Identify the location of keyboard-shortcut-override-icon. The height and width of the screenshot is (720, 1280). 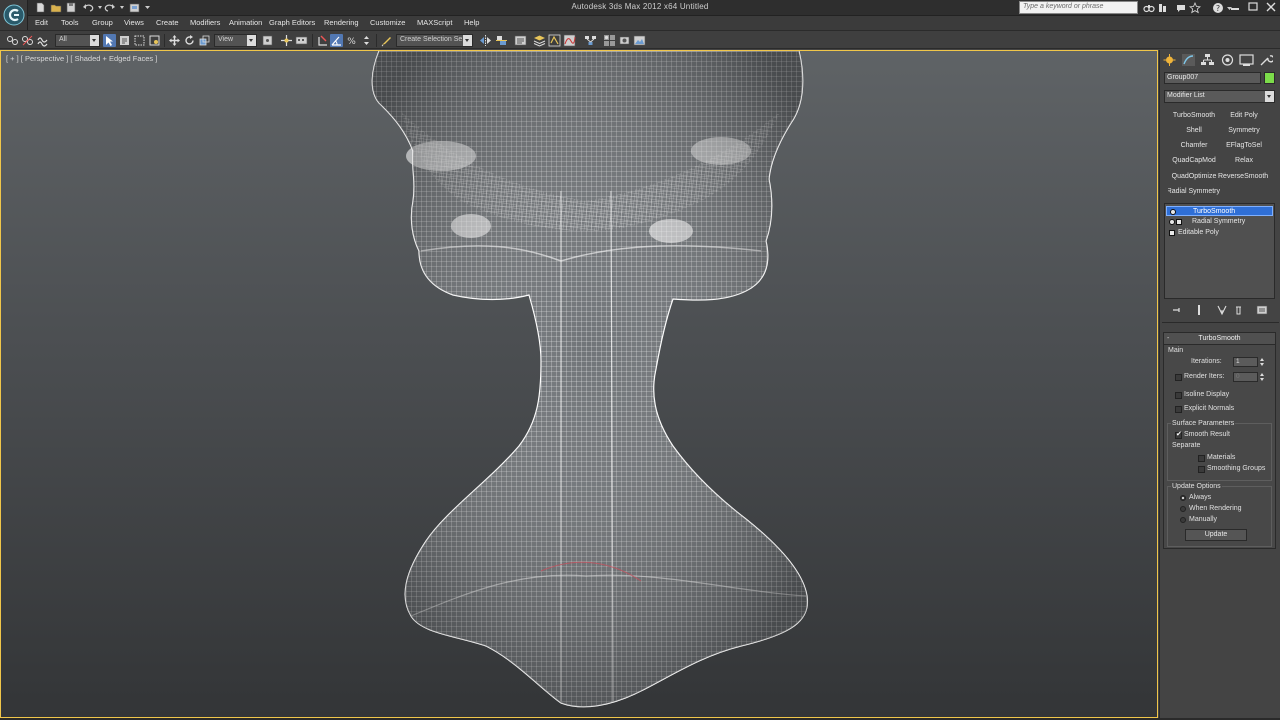
(301, 40).